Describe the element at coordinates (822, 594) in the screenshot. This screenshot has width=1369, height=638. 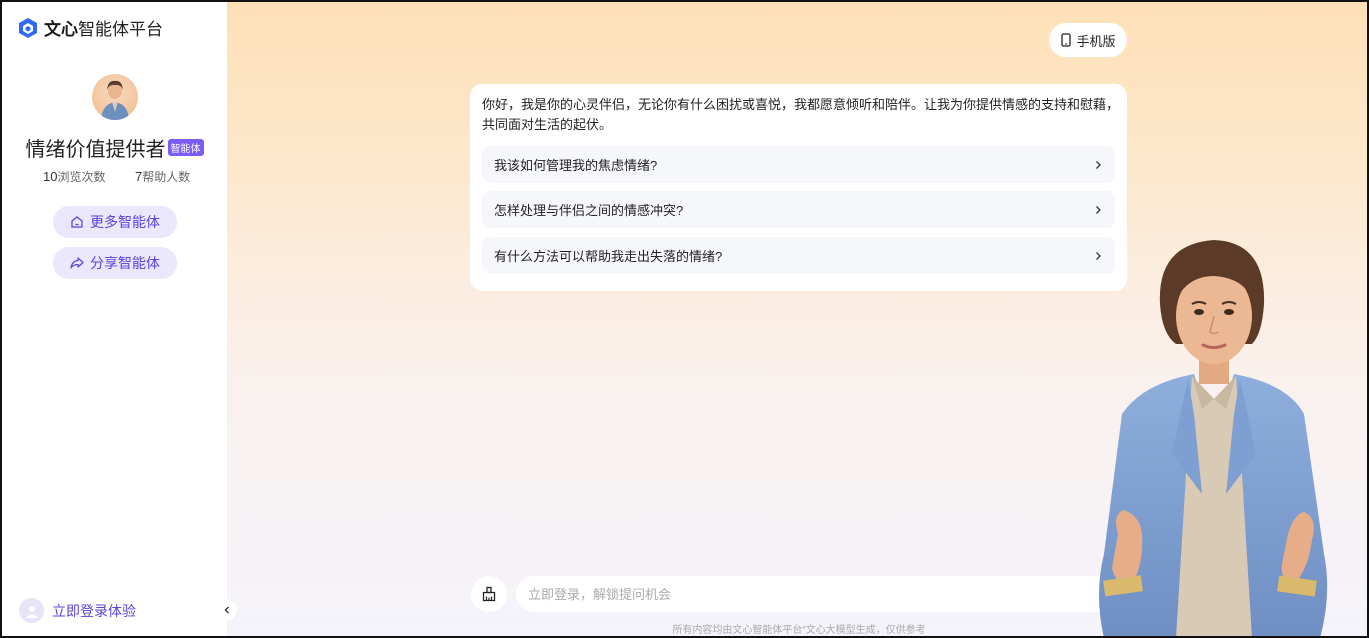
I see `chat-input` at that location.